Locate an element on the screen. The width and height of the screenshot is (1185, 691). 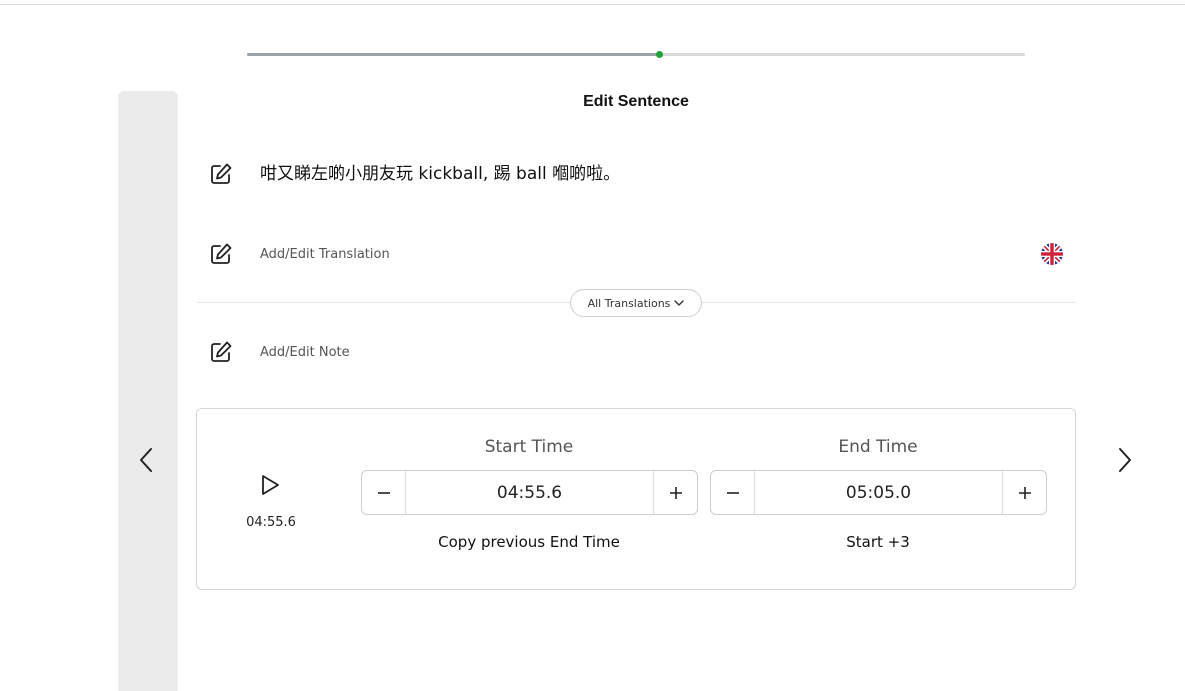
chevron-right-icon is located at coordinates (1125, 460).